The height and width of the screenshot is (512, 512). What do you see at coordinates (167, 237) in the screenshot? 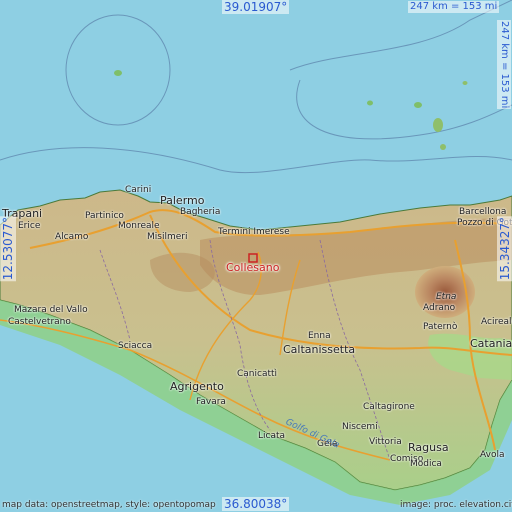
I see `place-label-misilmeri: Misilmeri` at bounding box center [167, 237].